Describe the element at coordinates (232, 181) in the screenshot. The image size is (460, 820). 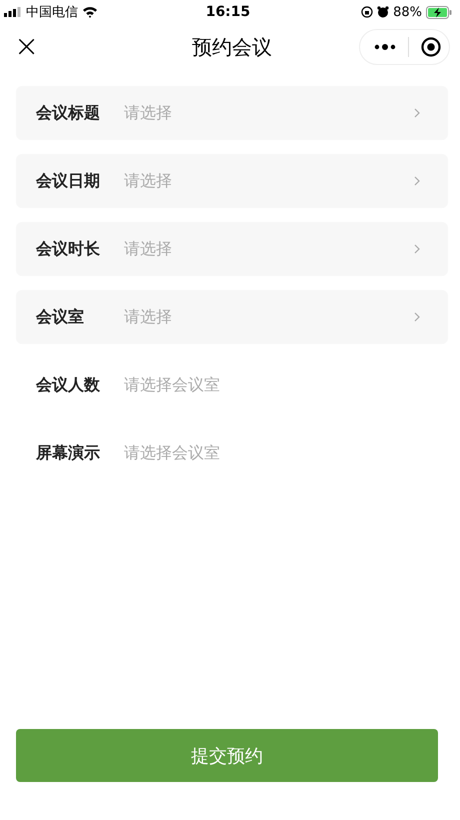
I see `picker-row: 会议日期 请选择` at that location.